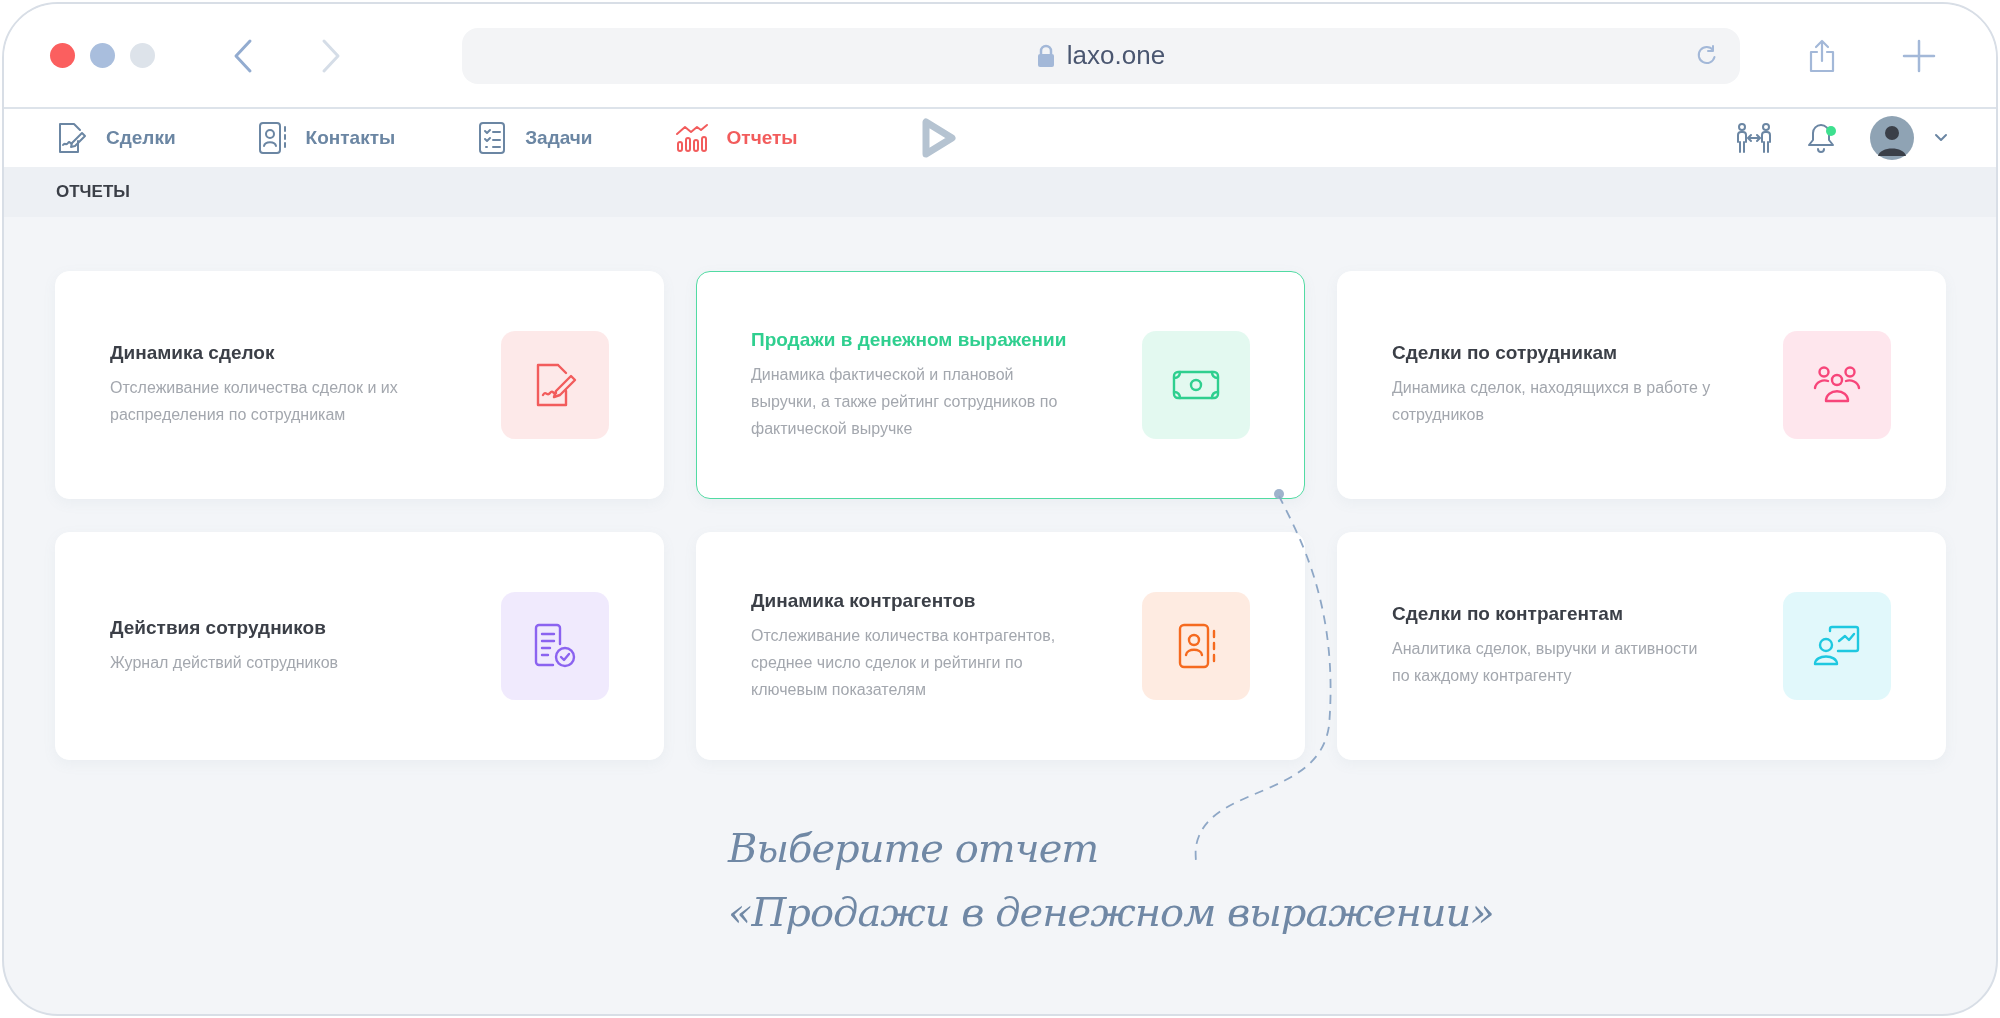  What do you see at coordinates (1822, 55) in the screenshot?
I see `share-icon` at bounding box center [1822, 55].